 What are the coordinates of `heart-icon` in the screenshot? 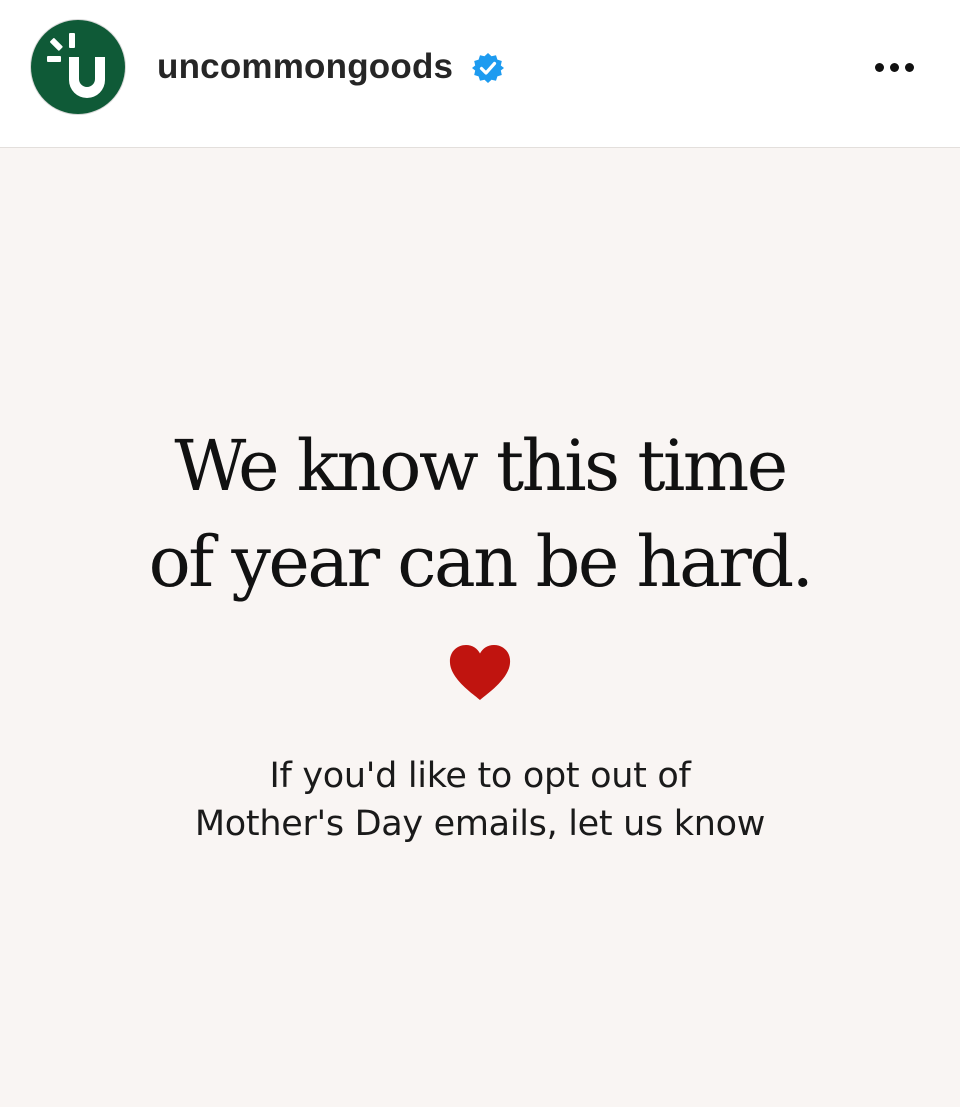 It's located at (480, 672).